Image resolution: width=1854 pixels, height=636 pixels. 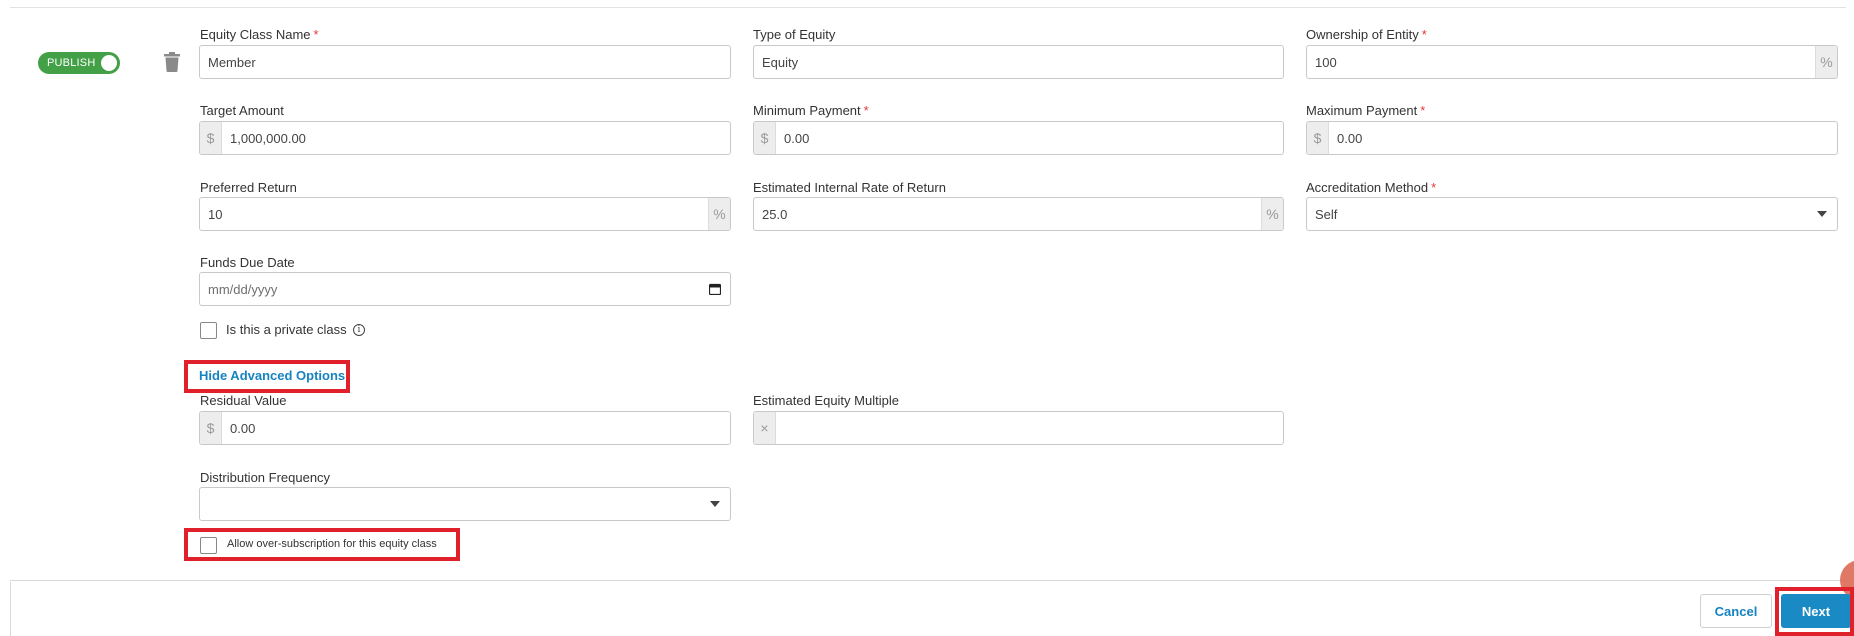 What do you see at coordinates (109, 63) in the screenshot?
I see `toggle-knob` at bounding box center [109, 63].